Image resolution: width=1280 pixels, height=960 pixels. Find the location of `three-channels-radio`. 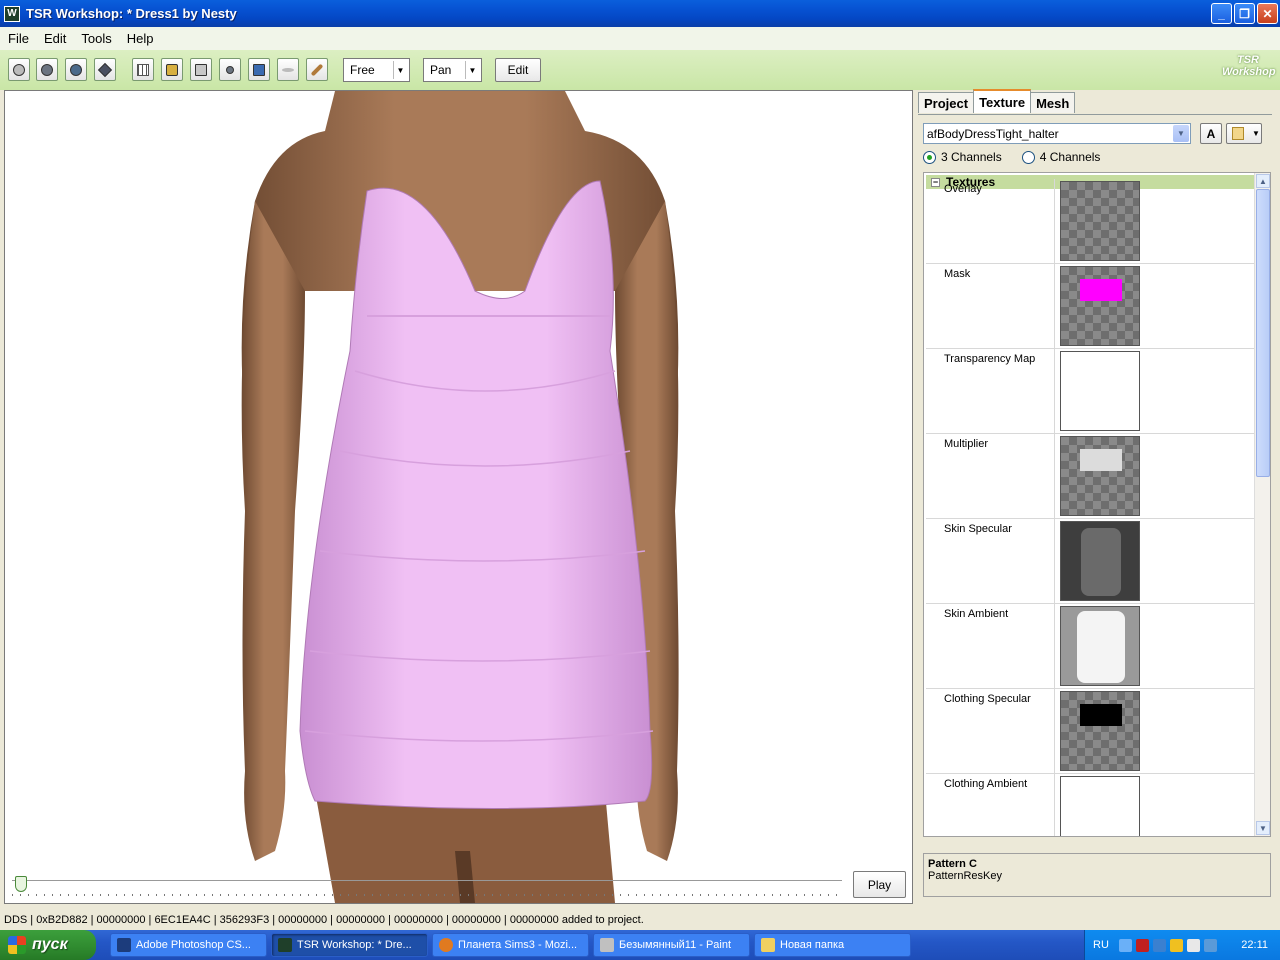

three-channels-radio is located at coordinates (929, 157).